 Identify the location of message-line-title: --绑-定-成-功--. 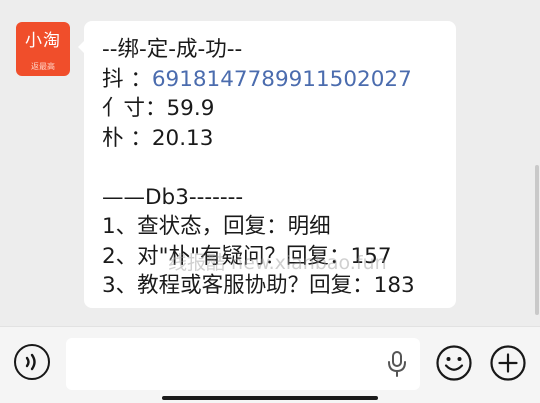
(172, 49).